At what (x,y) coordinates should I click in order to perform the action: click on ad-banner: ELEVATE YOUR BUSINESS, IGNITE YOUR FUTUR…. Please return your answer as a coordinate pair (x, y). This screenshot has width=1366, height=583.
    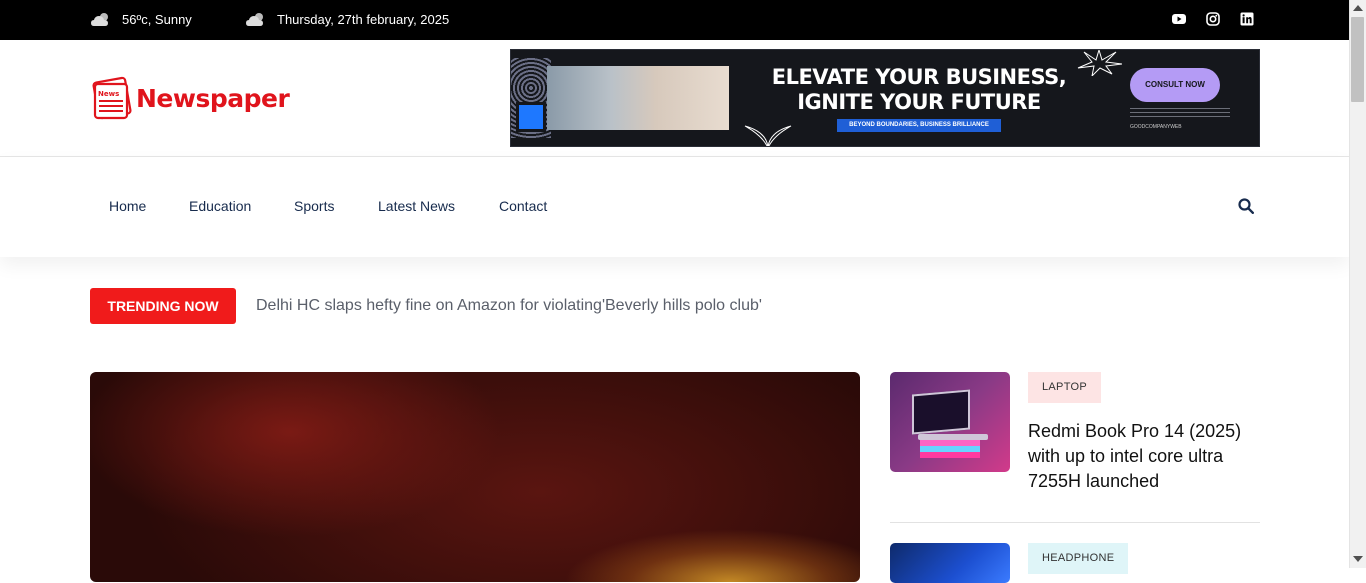
    Looking at the image, I should click on (885, 98).